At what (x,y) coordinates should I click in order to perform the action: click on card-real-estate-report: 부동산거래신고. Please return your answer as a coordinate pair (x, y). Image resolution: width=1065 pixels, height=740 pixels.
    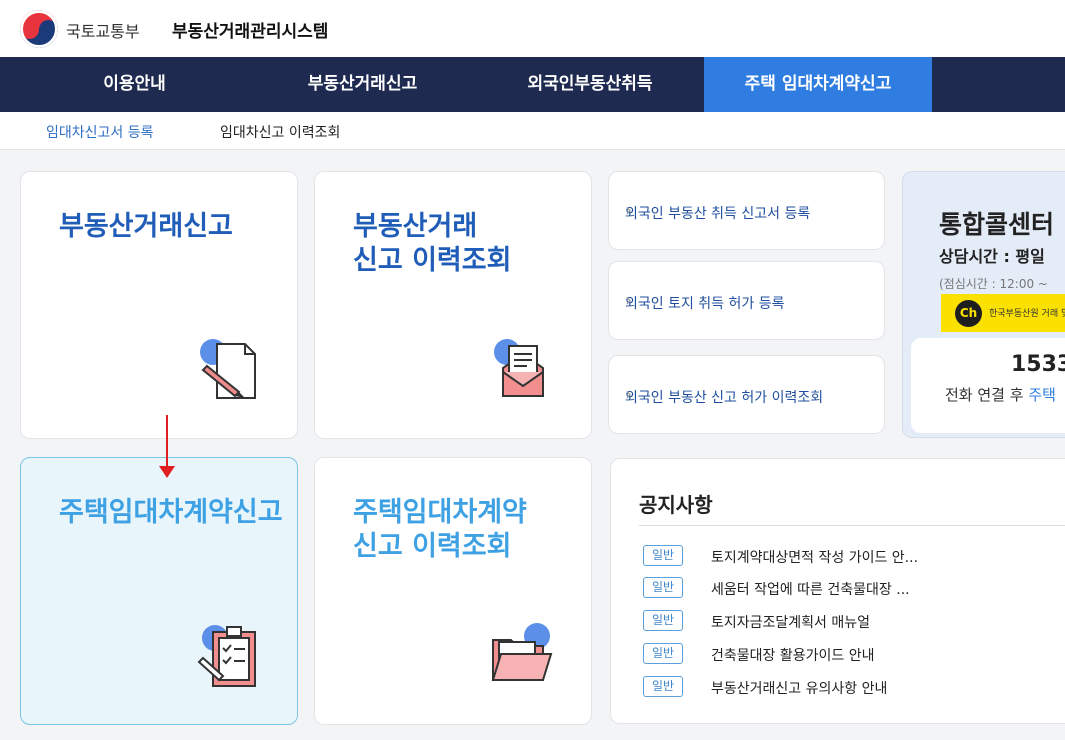
    Looking at the image, I should click on (159, 305).